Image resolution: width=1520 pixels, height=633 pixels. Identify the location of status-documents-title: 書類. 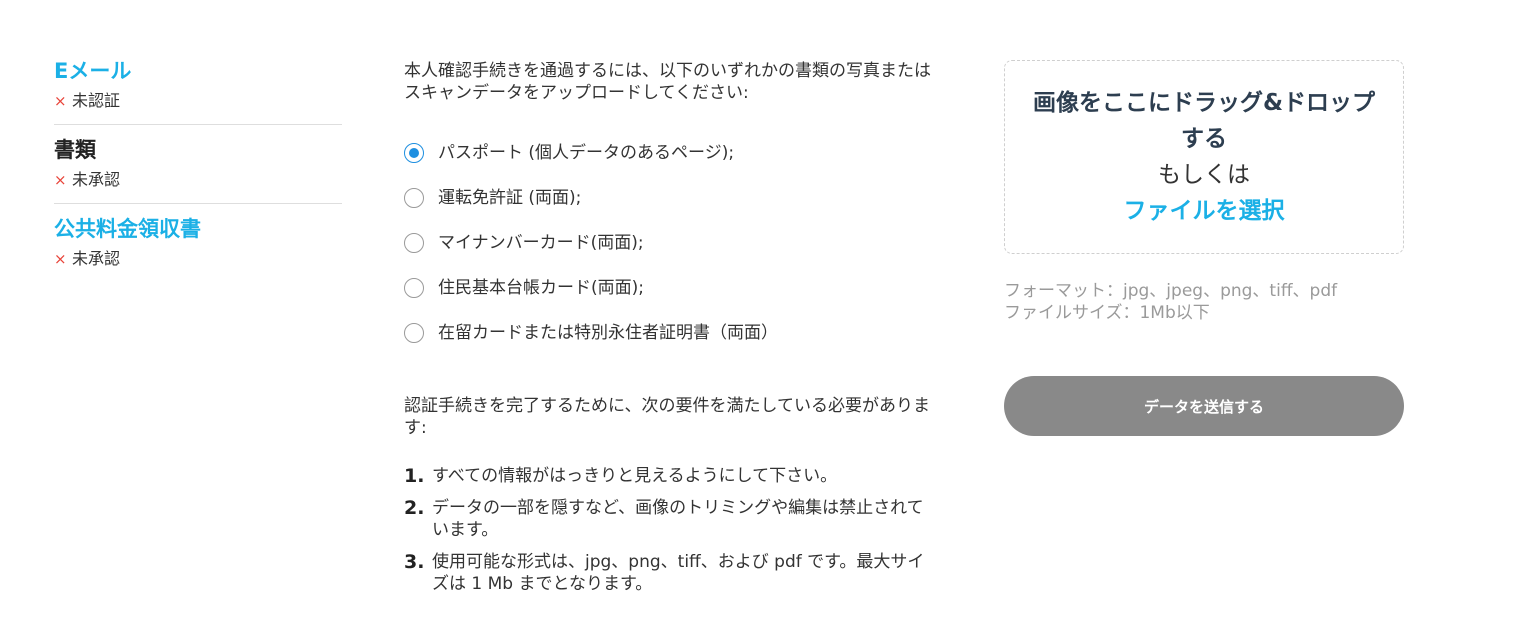
(75, 150).